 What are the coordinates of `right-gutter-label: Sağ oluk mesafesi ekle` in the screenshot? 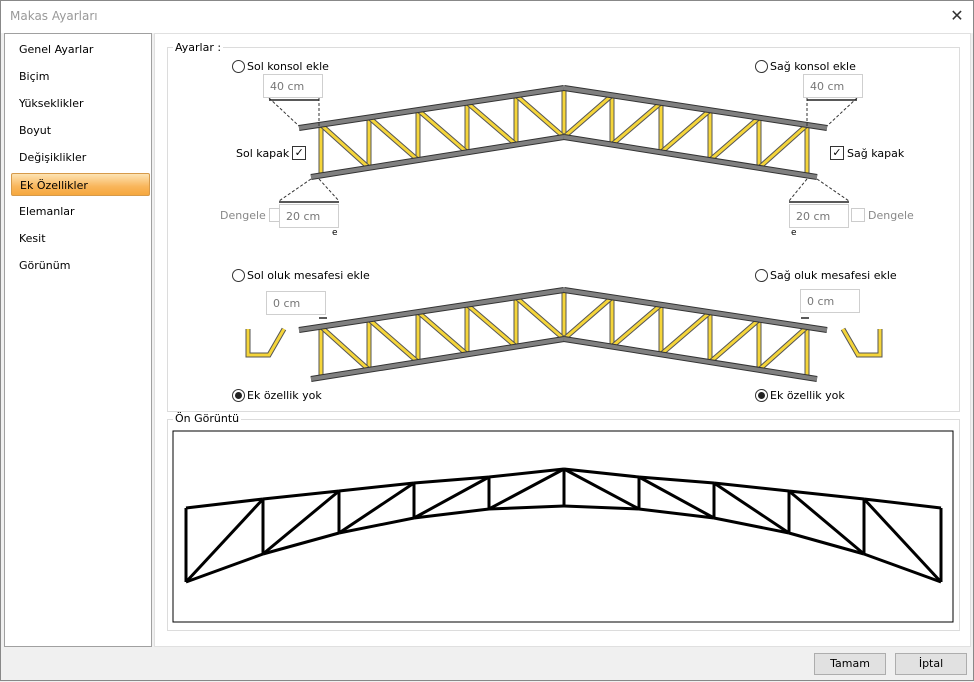 It's located at (833, 275).